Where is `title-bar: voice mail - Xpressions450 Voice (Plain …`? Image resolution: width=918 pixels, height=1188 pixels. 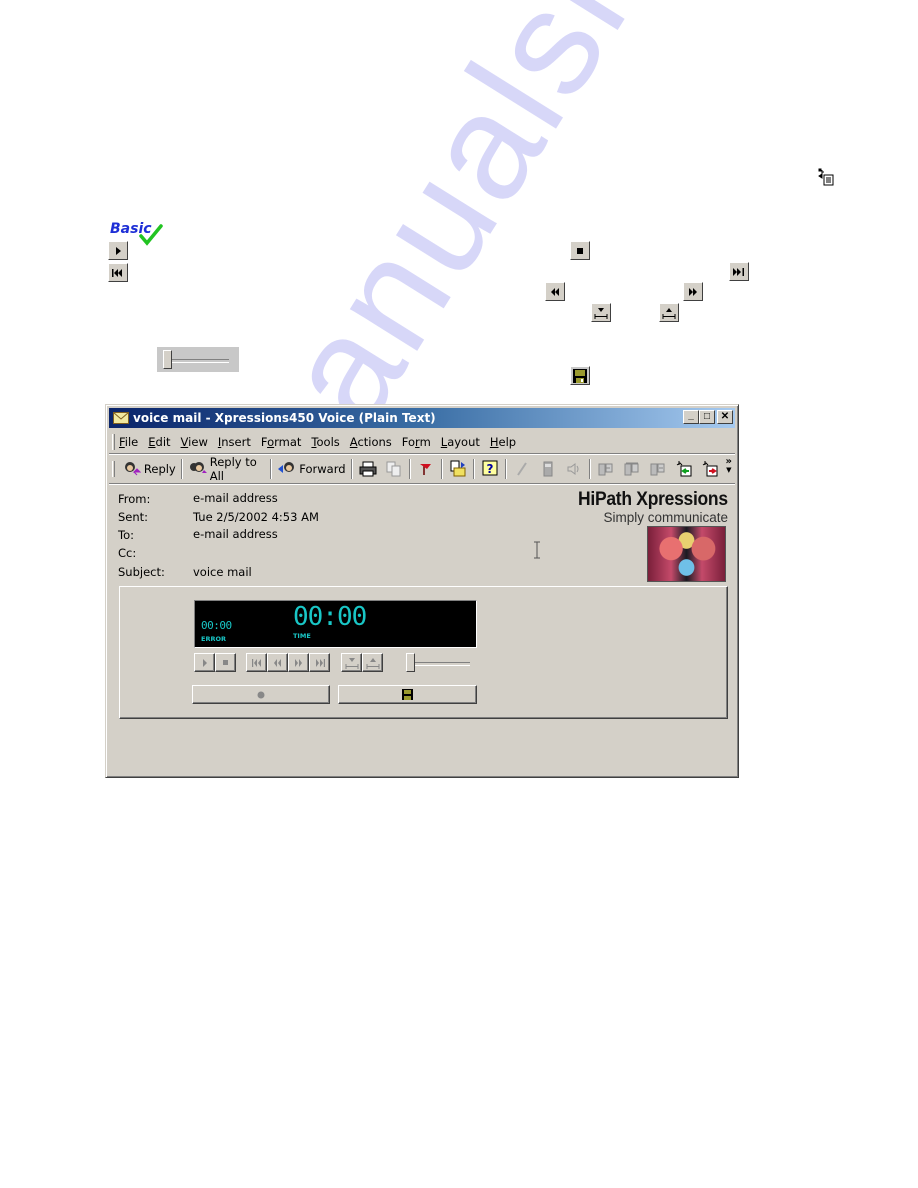 title-bar: voice mail - Xpressions450 Voice (Plain … is located at coordinates (422, 418).